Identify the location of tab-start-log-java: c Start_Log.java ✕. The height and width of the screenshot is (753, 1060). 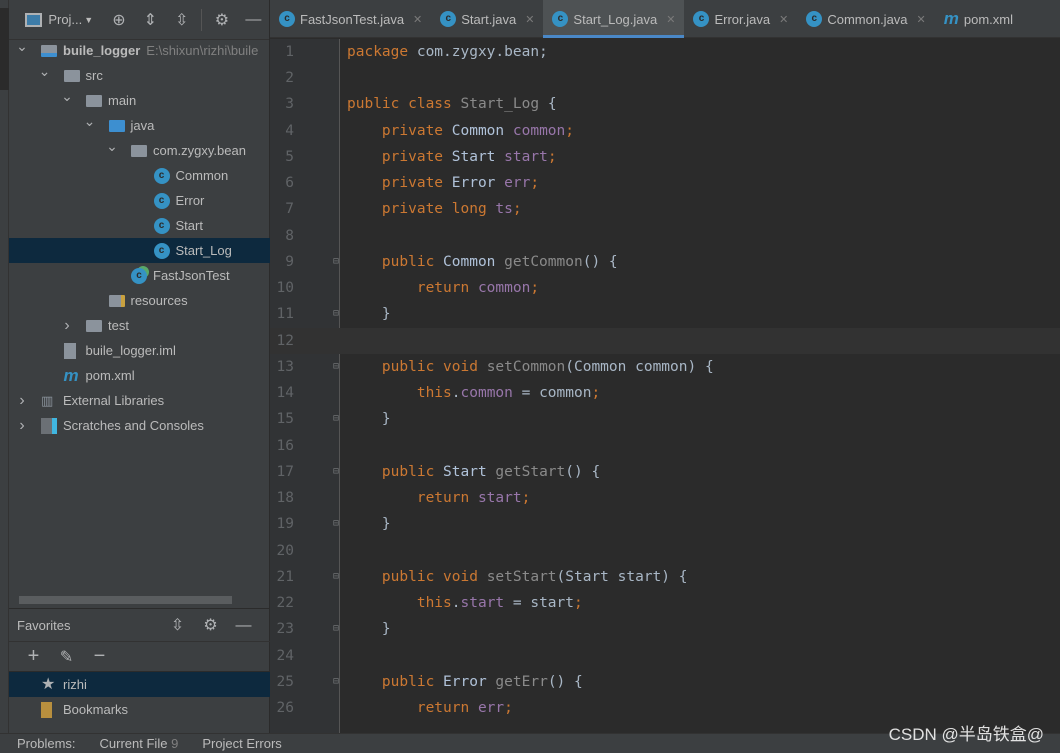
(614, 19).